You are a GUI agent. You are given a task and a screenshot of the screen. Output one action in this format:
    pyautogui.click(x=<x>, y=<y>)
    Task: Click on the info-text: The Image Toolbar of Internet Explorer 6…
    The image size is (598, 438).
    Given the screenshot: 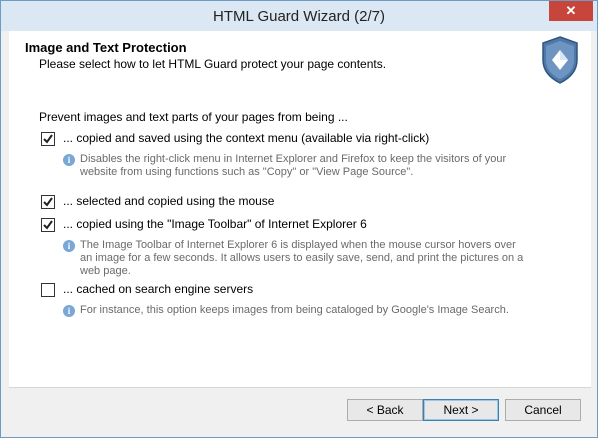 What is the action you would take?
    pyautogui.click(x=302, y=258)
    